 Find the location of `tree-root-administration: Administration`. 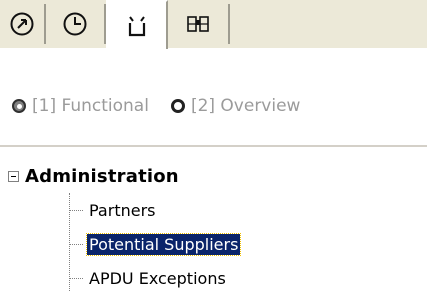

tree-root-administration: Administration is located at coordinates (93, 176).